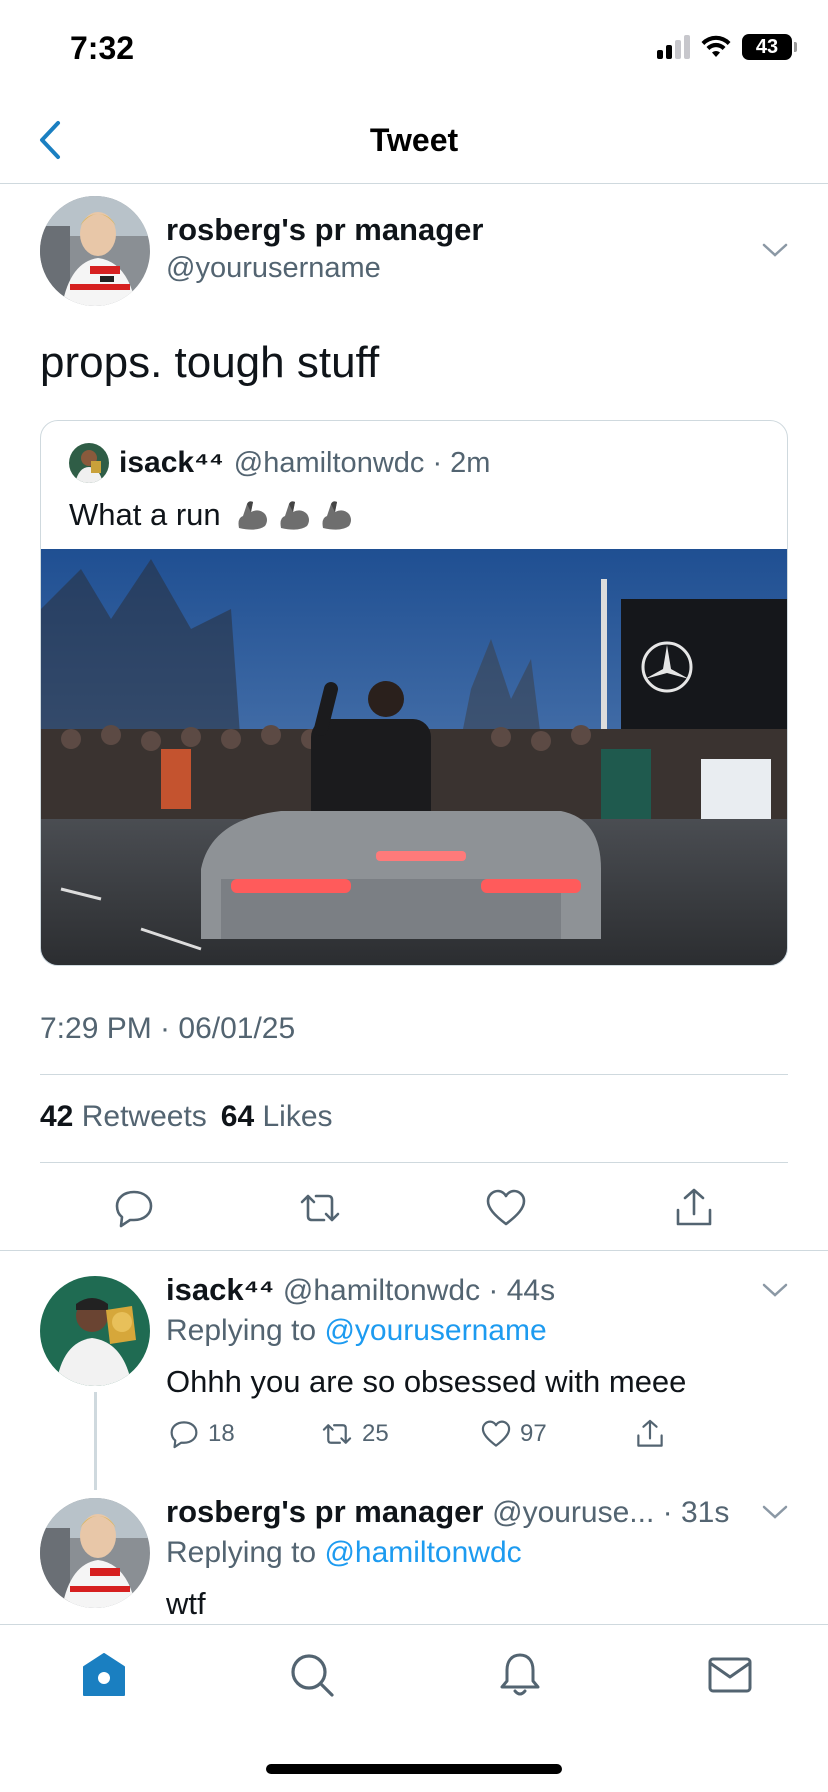 This screenshot has height=1792, width=828. I want to click on replying-to-line: Replying to @hamiltonwdc, so click(344, 1553).